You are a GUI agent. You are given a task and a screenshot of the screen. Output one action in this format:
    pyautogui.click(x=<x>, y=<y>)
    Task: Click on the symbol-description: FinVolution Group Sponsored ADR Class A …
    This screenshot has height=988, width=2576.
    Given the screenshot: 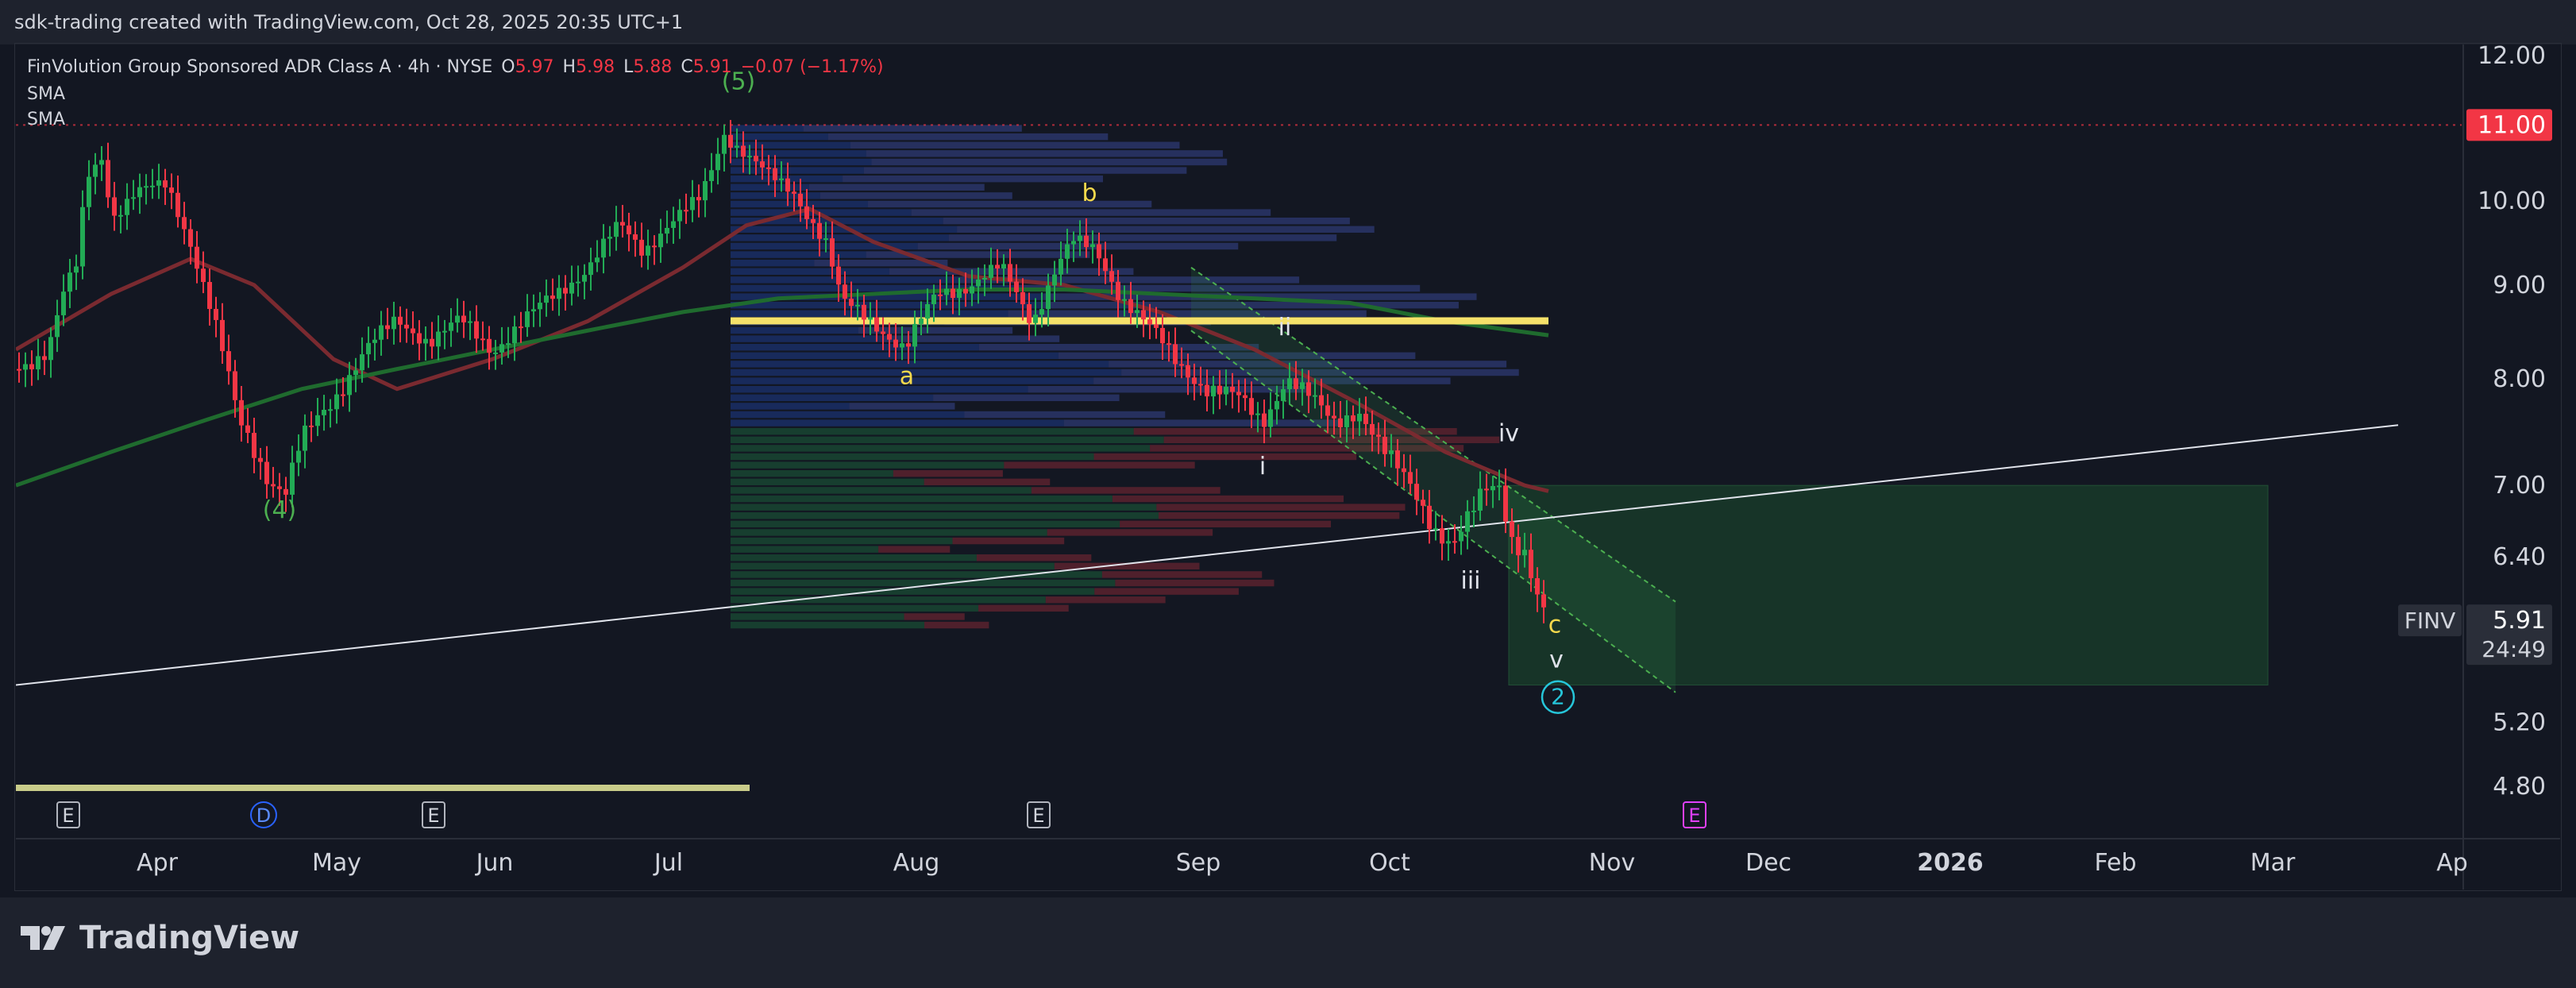 What is the action you would take?
    pyautogui.click(x=260, y=67)
    